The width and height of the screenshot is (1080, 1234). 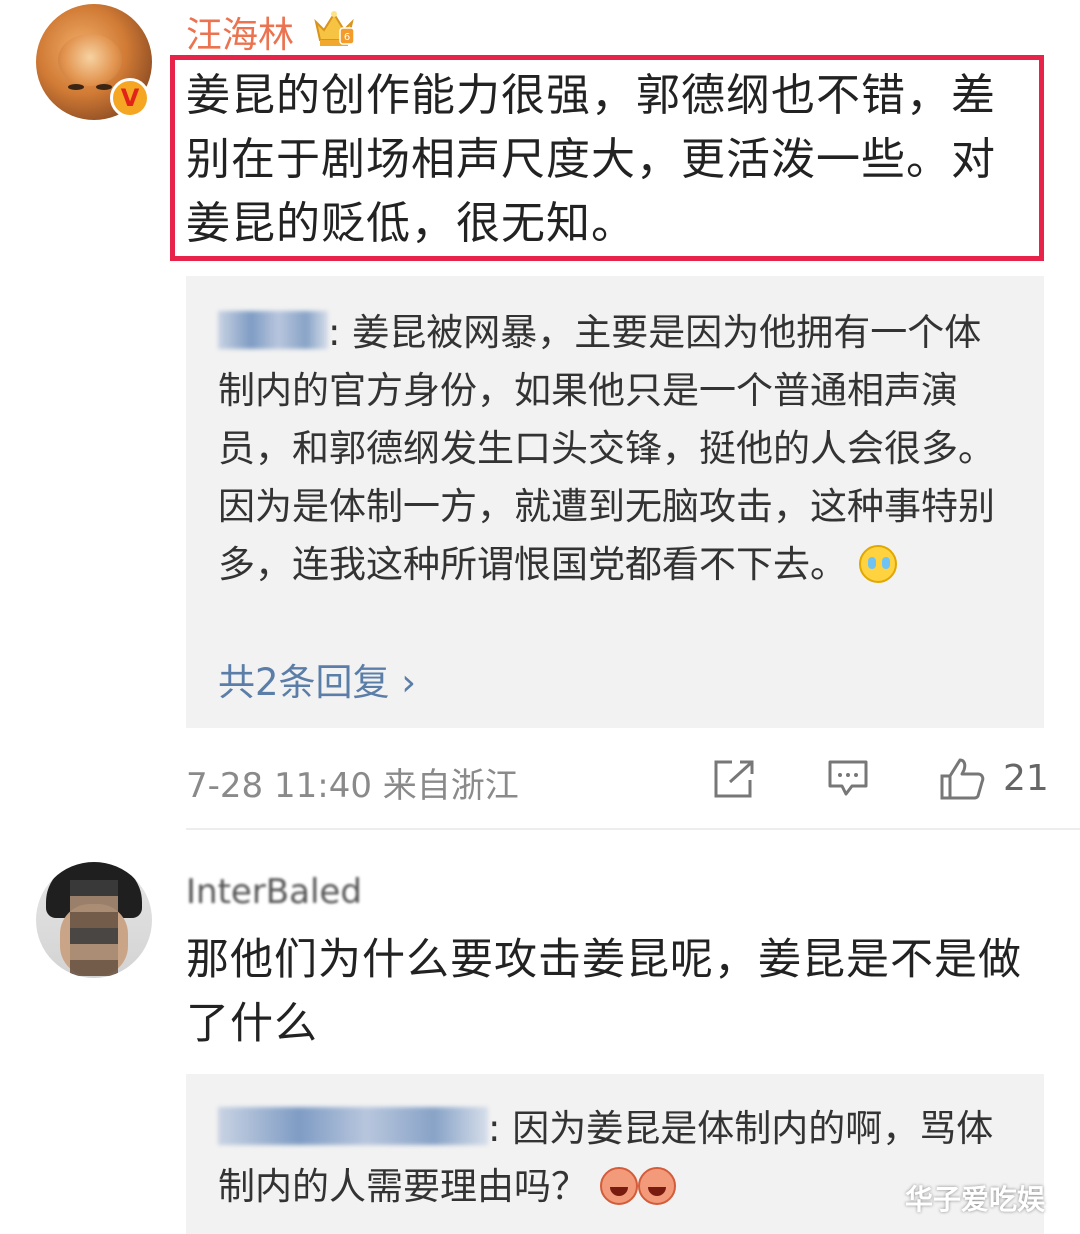 What do you see at coordinates (1026, 778) in the screenshot?
I see `like-count: 21` at bounding box center [1026, 778].